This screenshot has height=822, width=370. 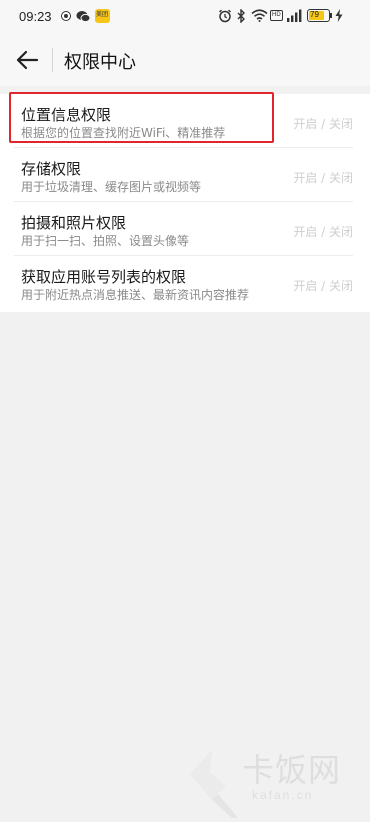 I want to click on battery-level-text: 79, so click(x=314, y=14).